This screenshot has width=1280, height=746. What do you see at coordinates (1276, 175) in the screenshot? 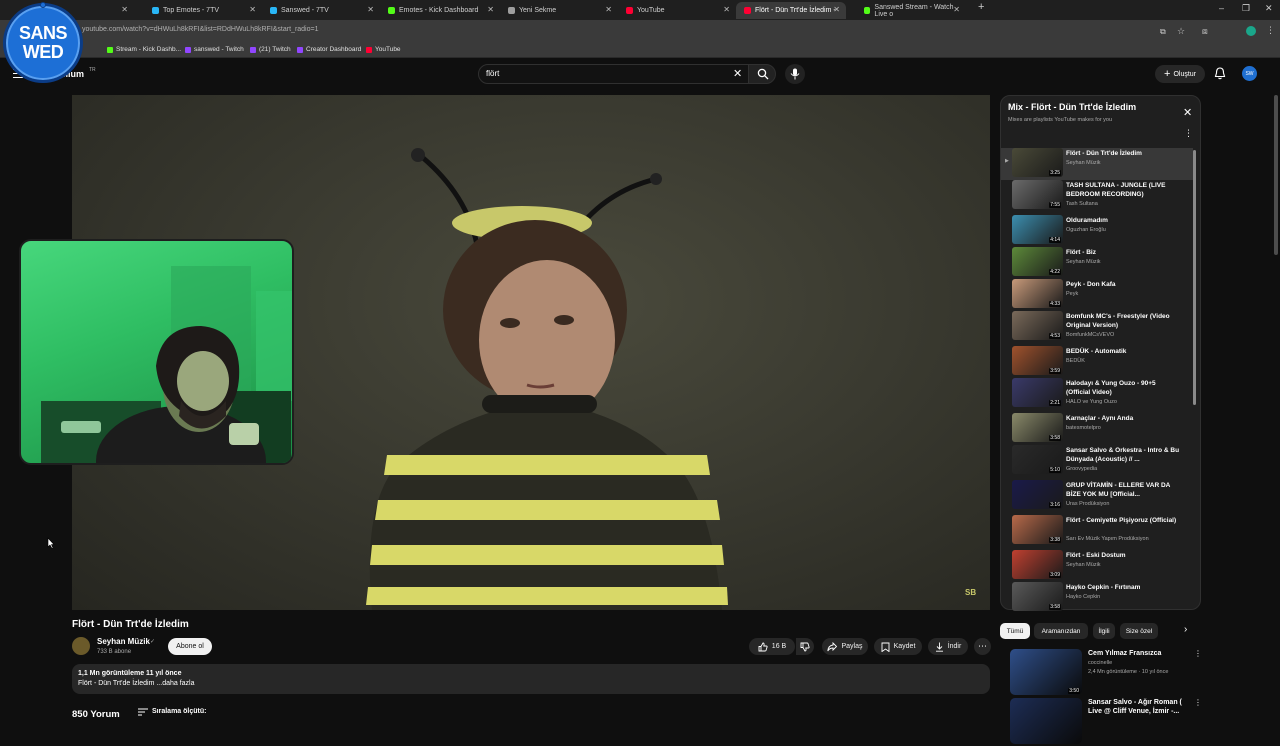
I see `page-scrollbar` at bounding box center [1276, 175].